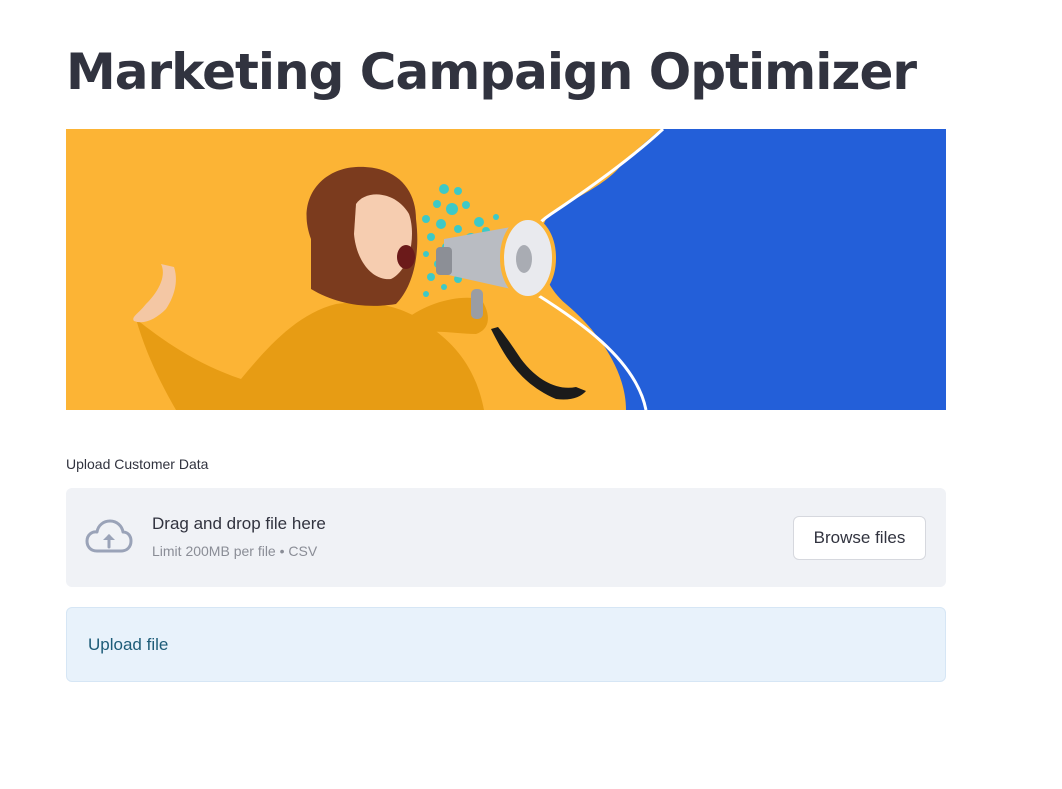 This screenshot has height=789, width=1062. Describe the element at coordinates (235, 551) in the screenshot. I see `file-limit-text: Limit 200MB per file • CSV` at that location.